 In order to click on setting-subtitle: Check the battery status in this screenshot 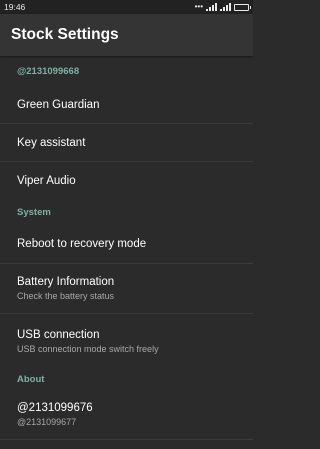, I will do `click(66, 296)`.